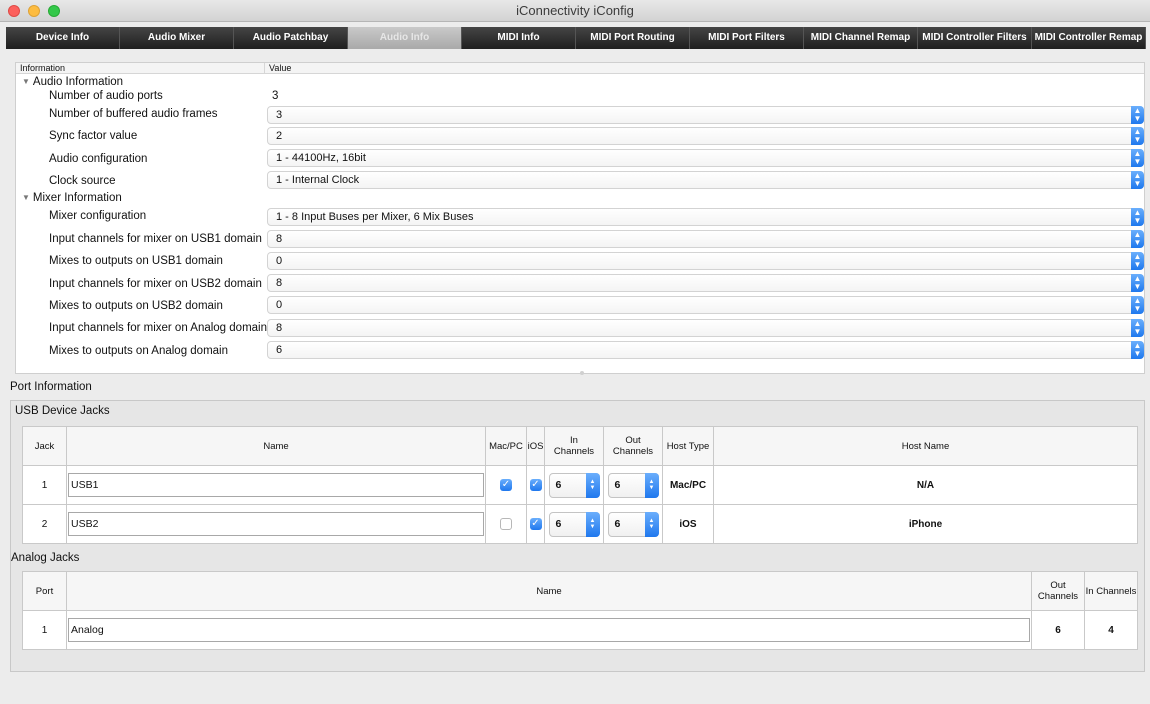 This screenshot has width=1150, height=704. What do you see at coordinates (44, 446) in the screenshot?
I see `header-jack: Jack` at bounding box center [44, 446].